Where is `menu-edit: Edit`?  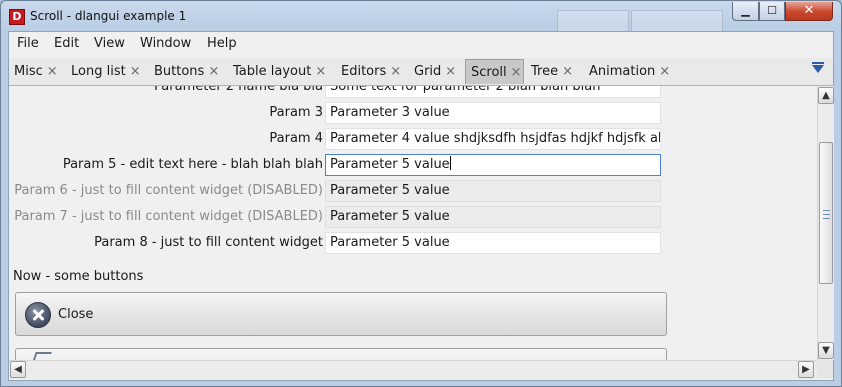 menu-edit: Edit is located at coordinates (66, 43).